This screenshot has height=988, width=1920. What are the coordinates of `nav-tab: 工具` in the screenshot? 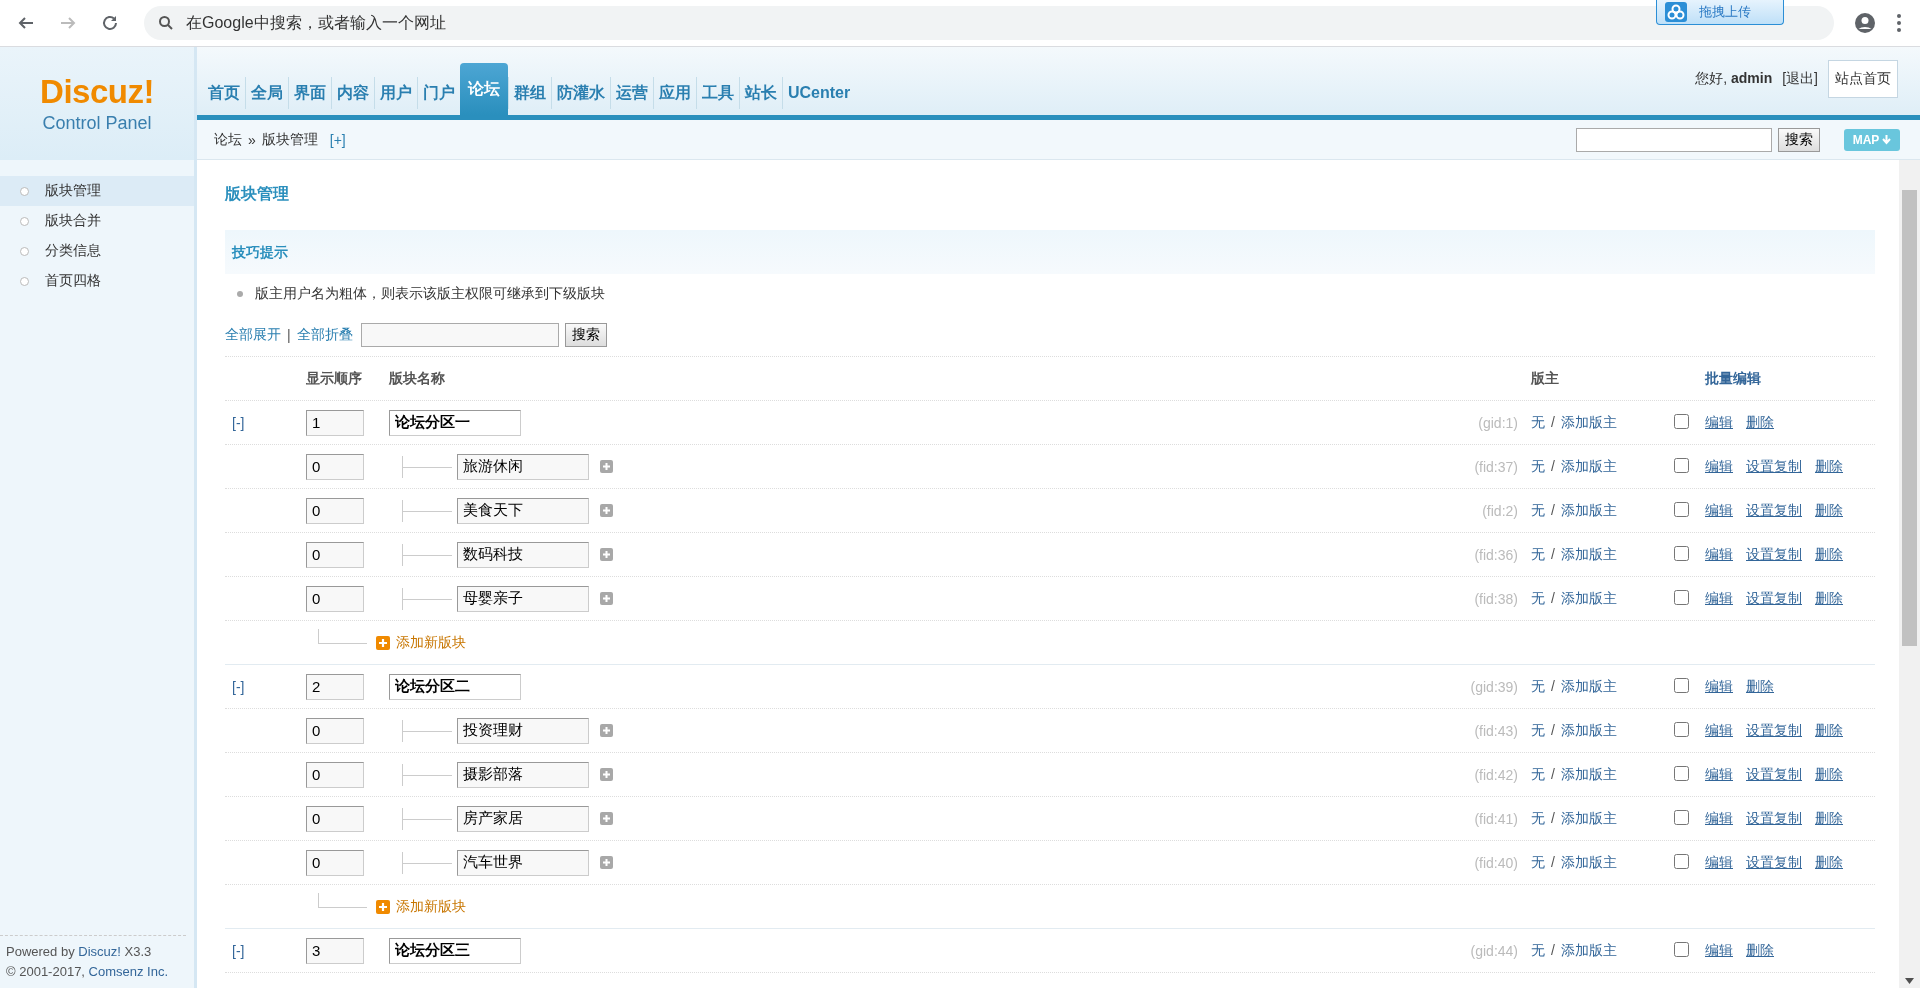 It's located at (717, 93).